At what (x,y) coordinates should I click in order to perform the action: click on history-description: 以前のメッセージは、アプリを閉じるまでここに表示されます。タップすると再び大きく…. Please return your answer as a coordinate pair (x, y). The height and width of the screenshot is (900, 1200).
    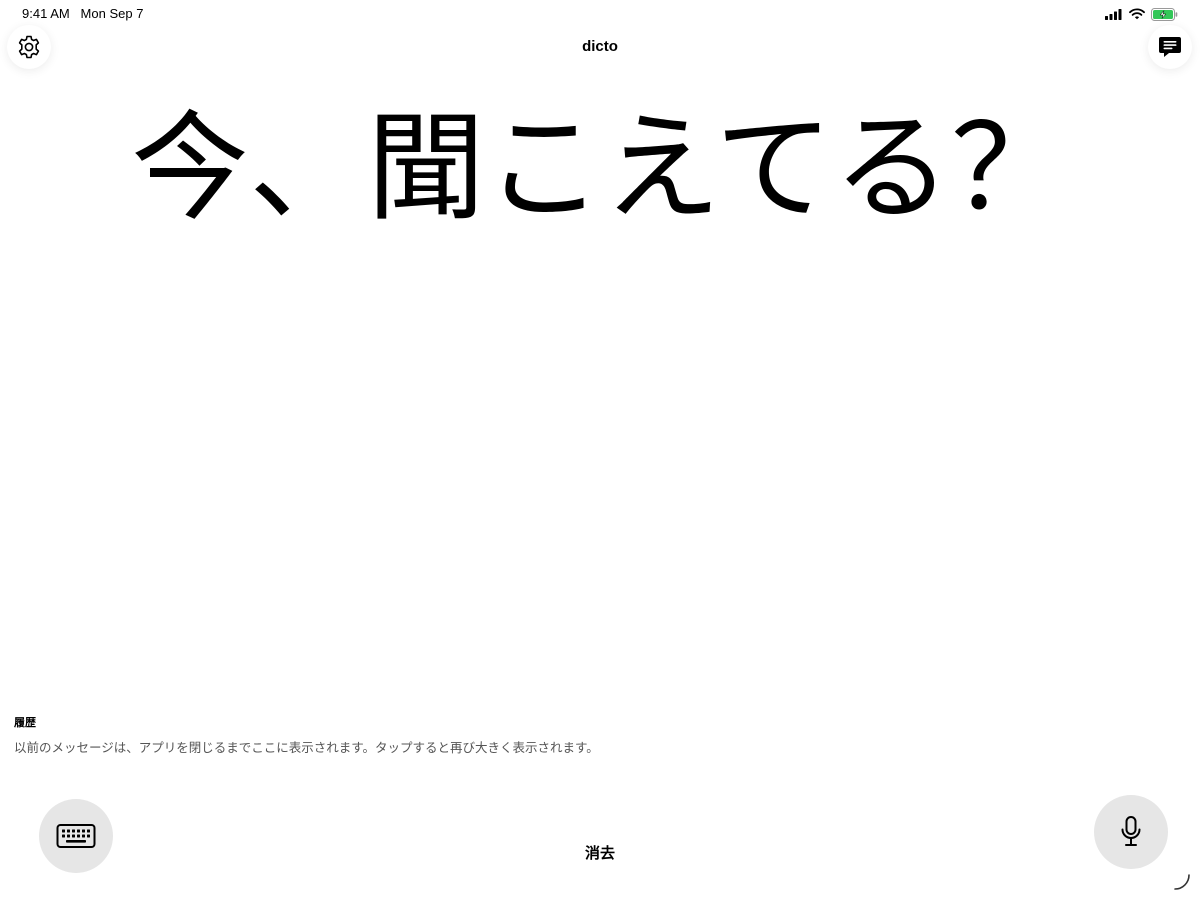
    Looking at the image, I should click on (306, 747).